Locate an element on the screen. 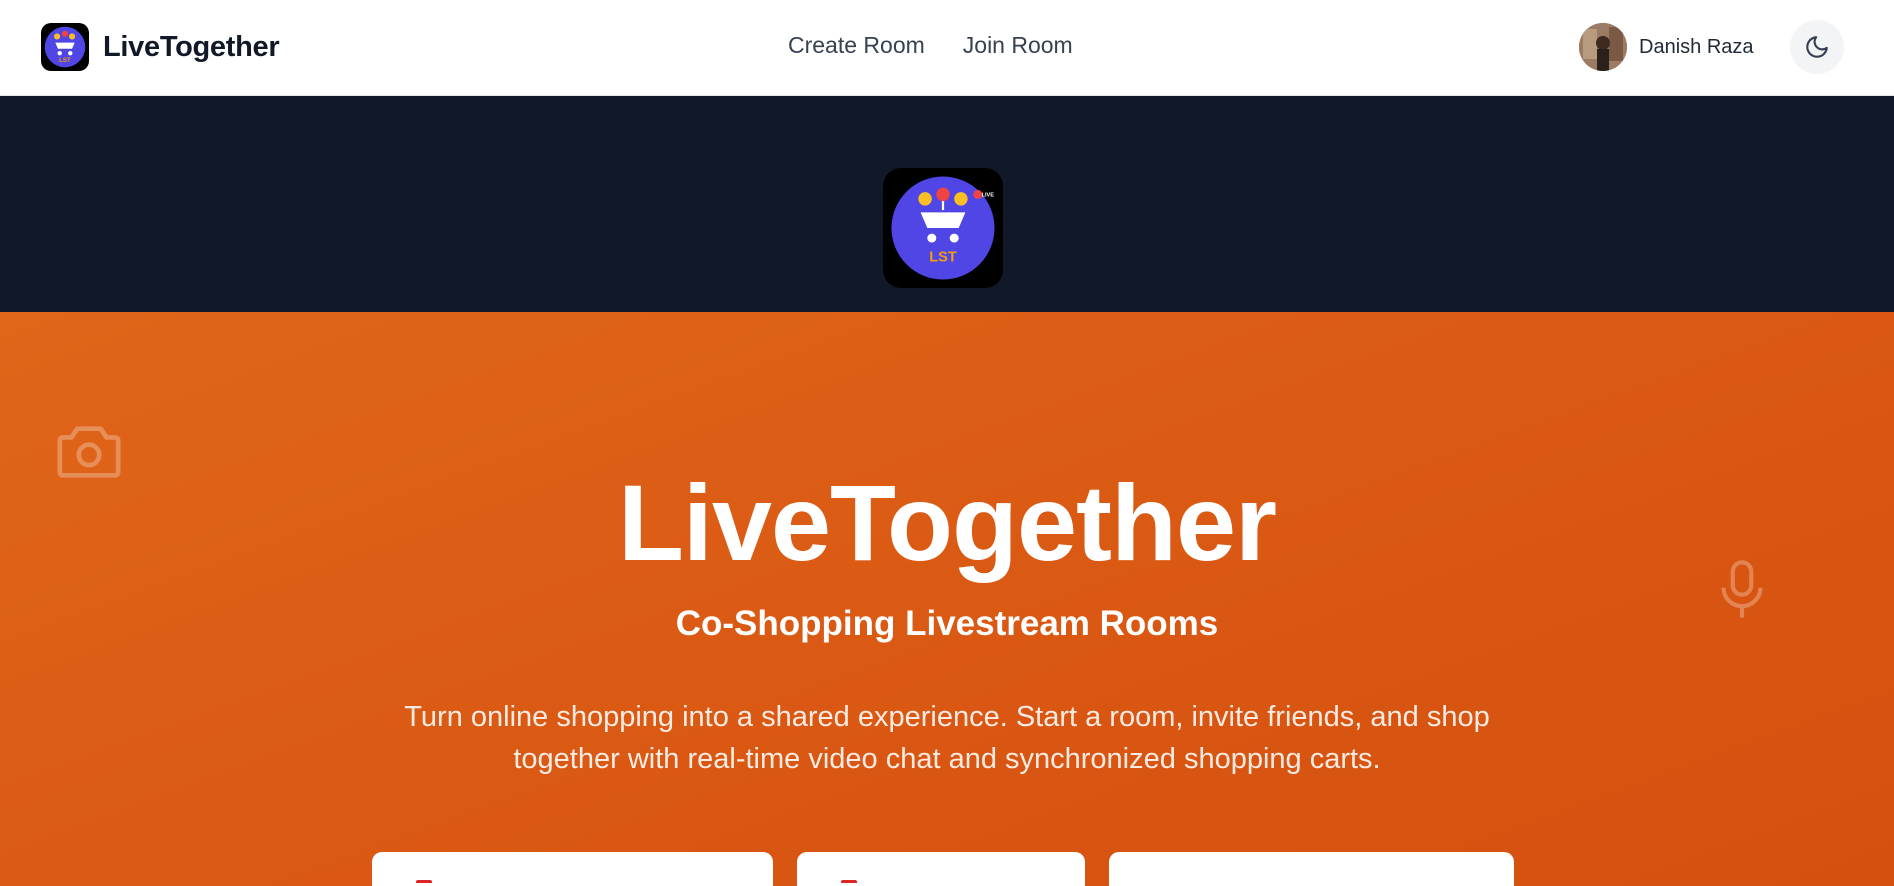  theme-toggle-button is located at coordinates (1817, 47).